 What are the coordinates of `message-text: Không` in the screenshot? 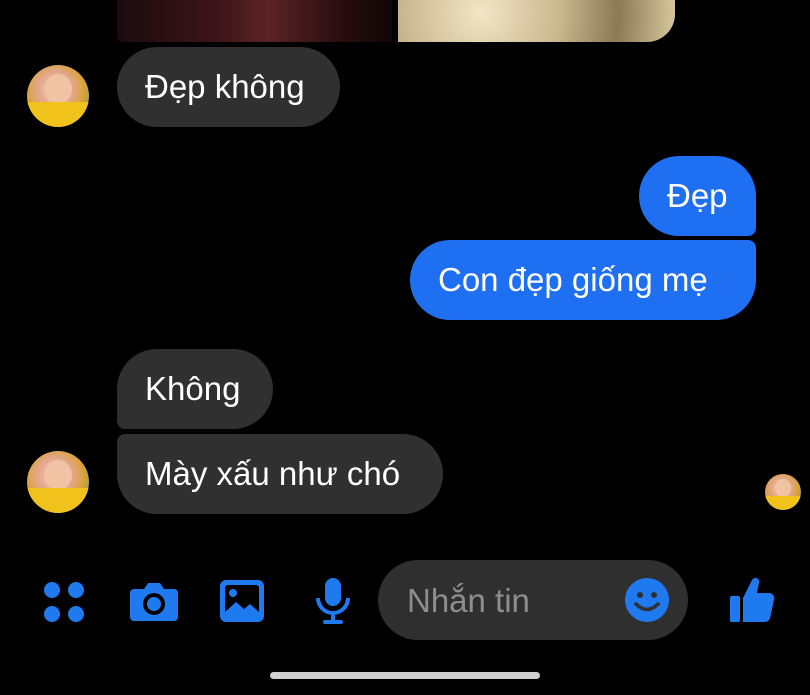 It's located at (193, 388).